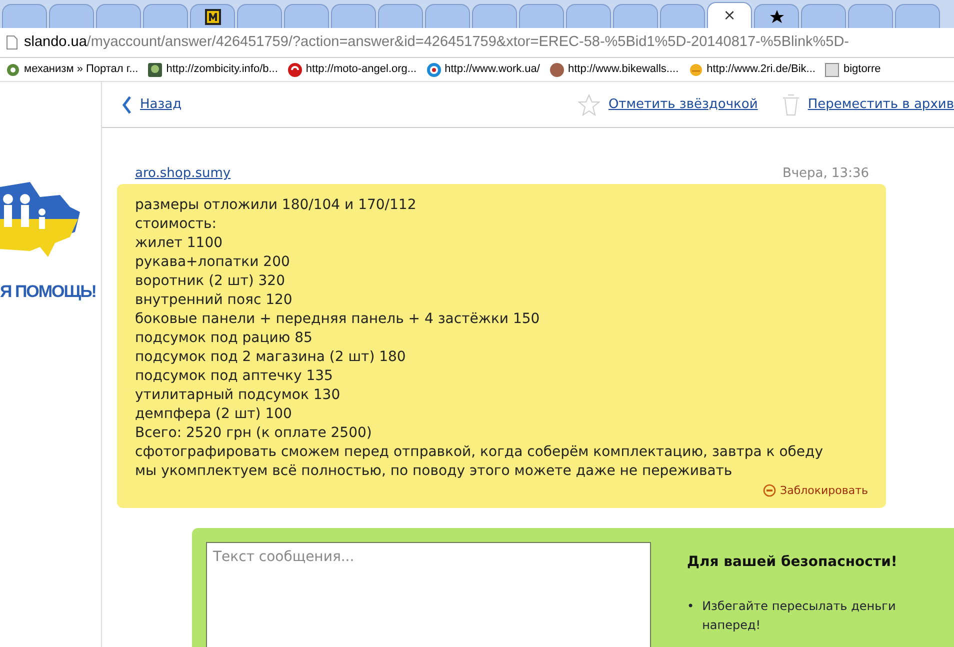 Image resolution: width=954 pixels, height=647 pixels. I want to click on bookmark: http://www.work.ua/, so click(483, 69).